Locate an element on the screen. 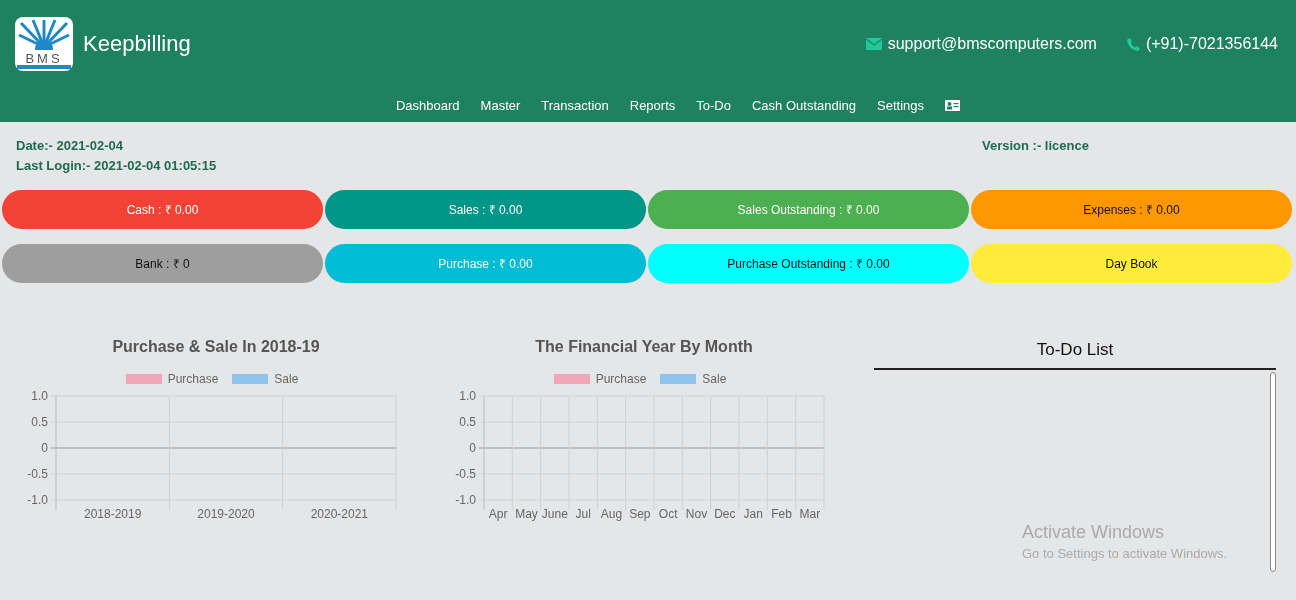 This screenshot has height=600, width=1296. x-tick-label: Jul is located at coordinates (583, 514).